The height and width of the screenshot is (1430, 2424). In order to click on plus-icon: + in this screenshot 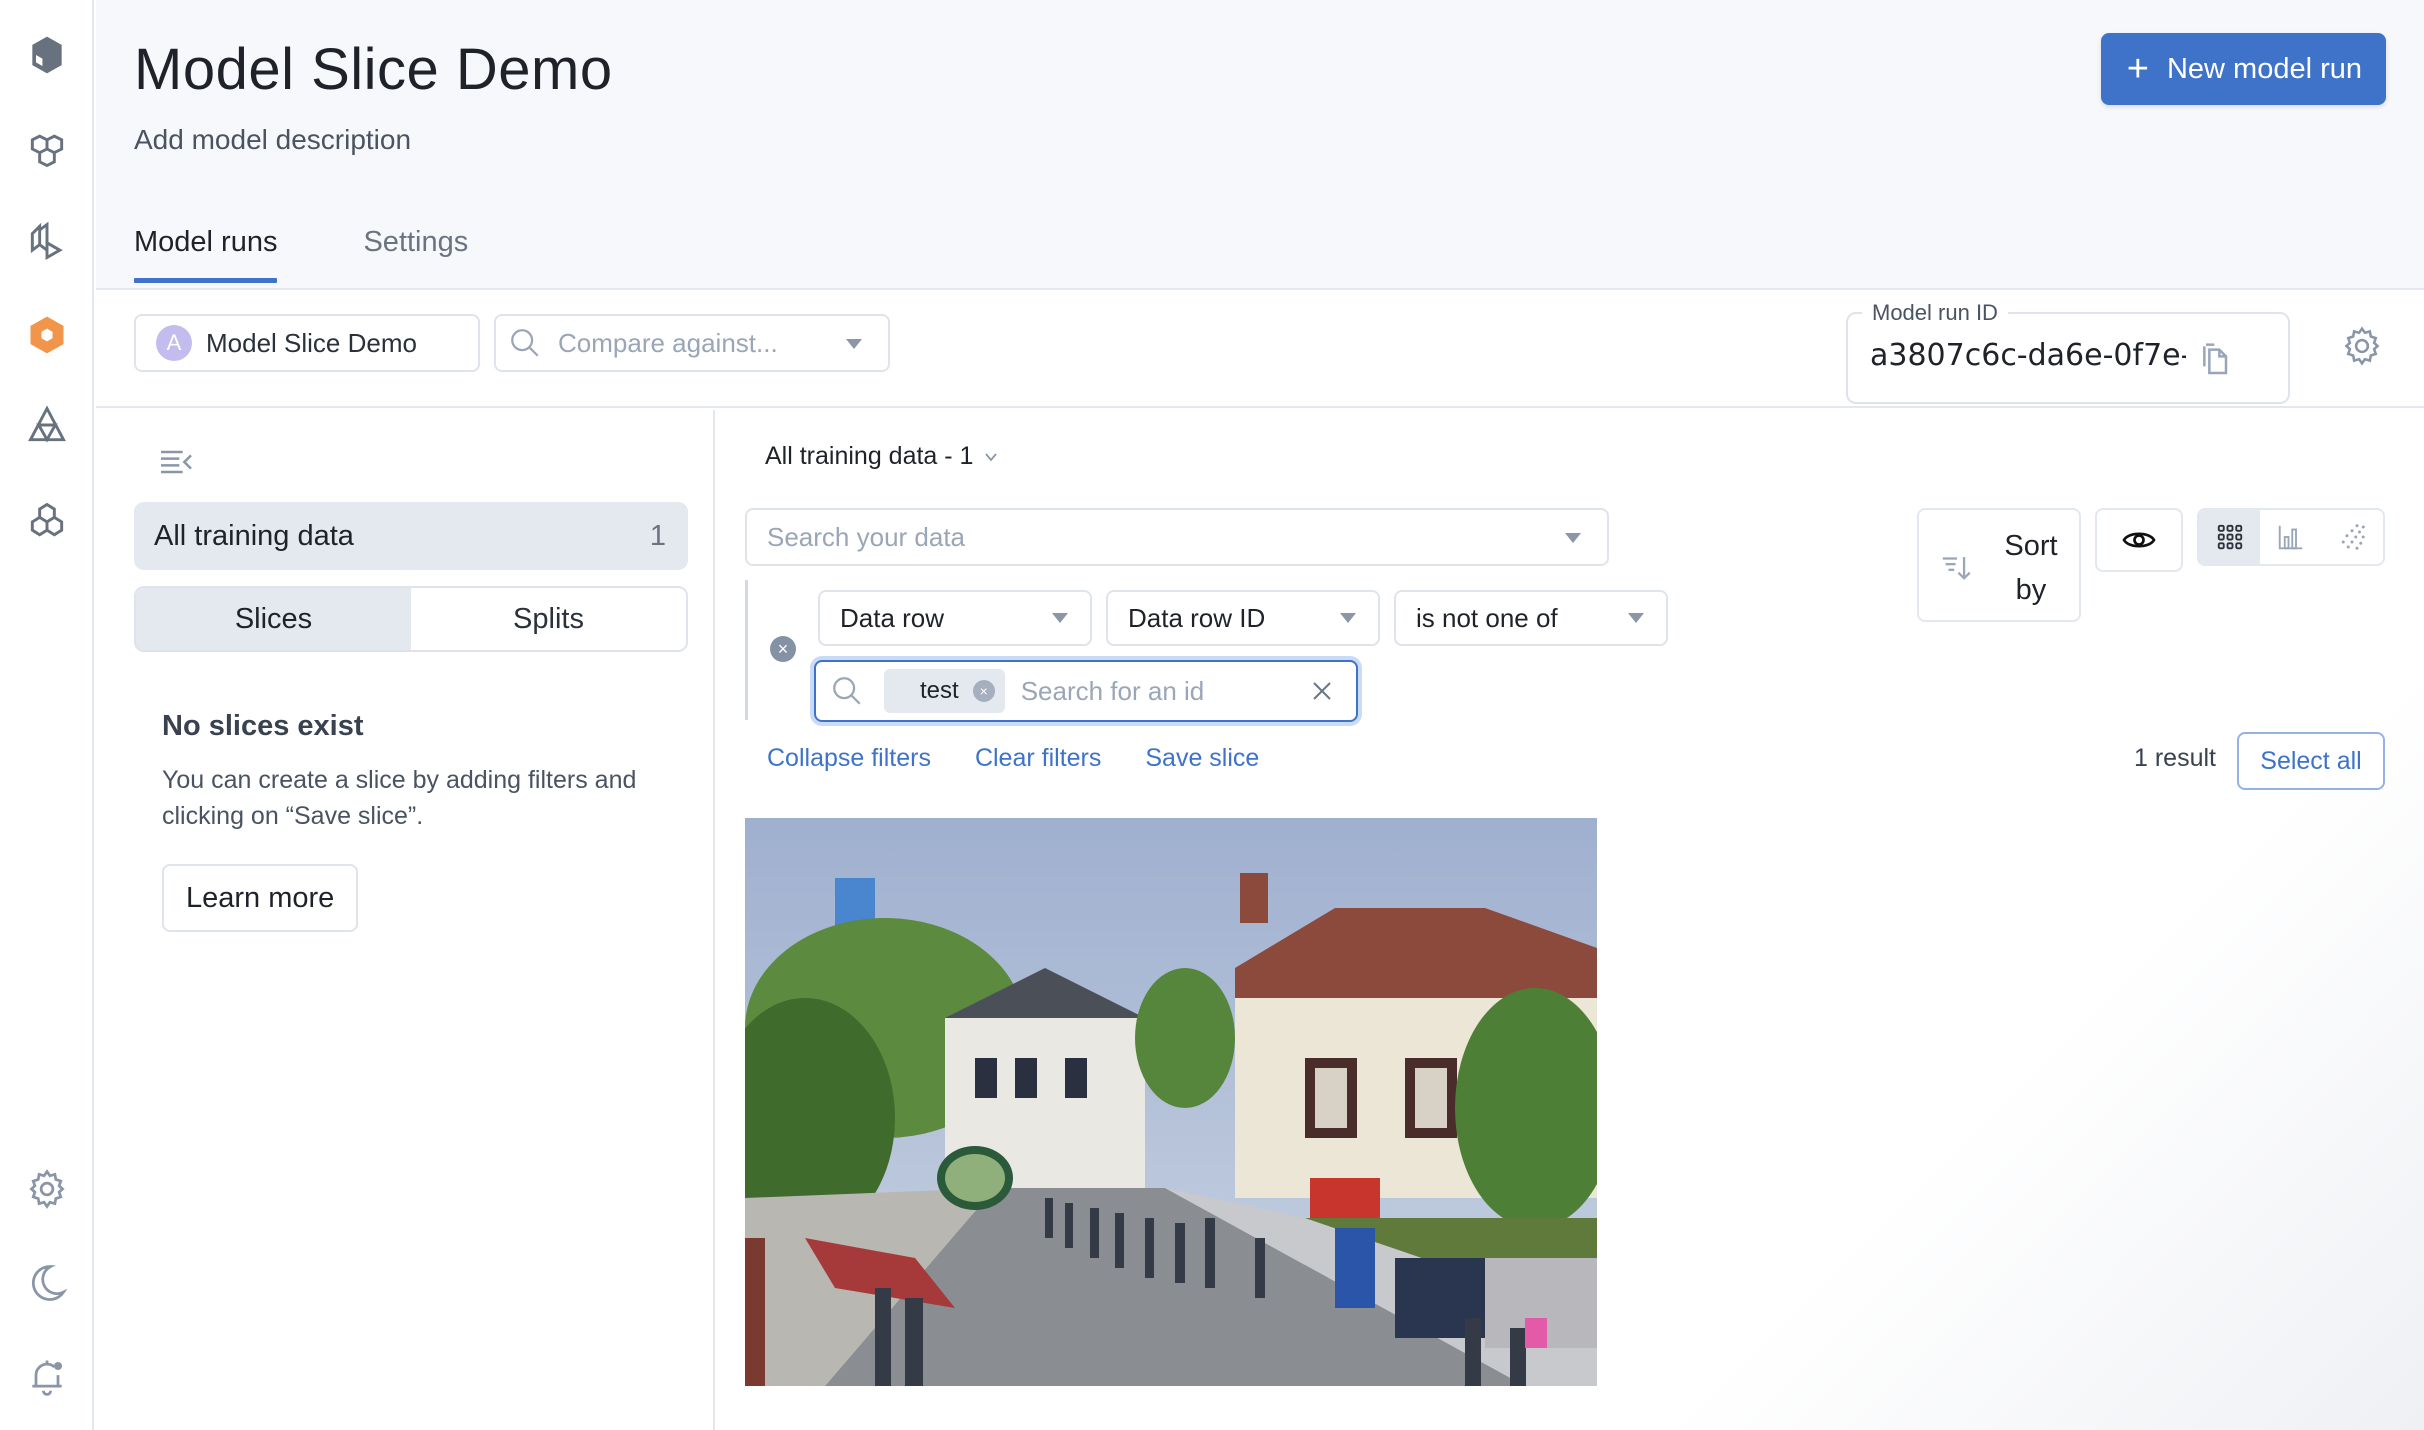, I will do `click(2137, 69)`.